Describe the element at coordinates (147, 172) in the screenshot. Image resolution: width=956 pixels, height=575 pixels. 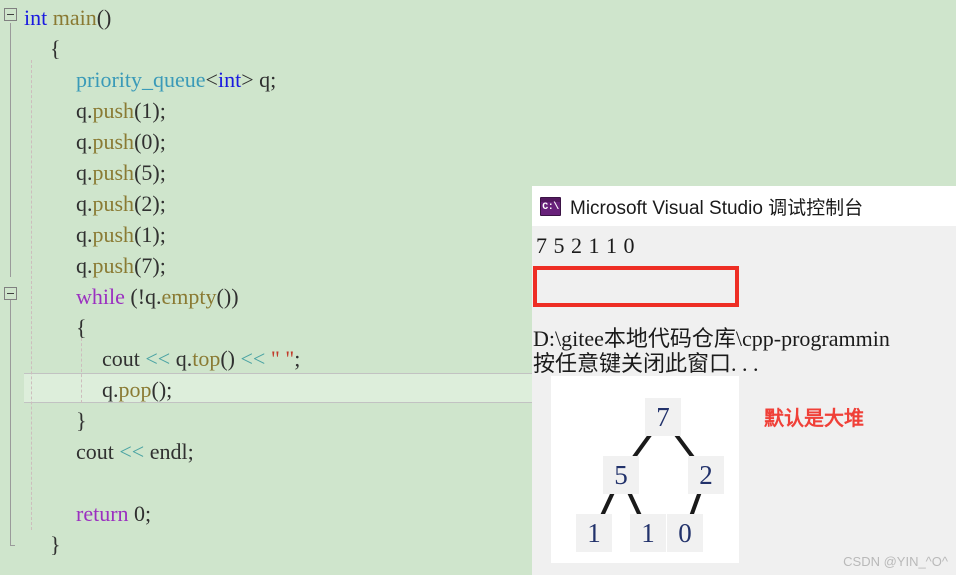
I see `code-token: 5` at that location.